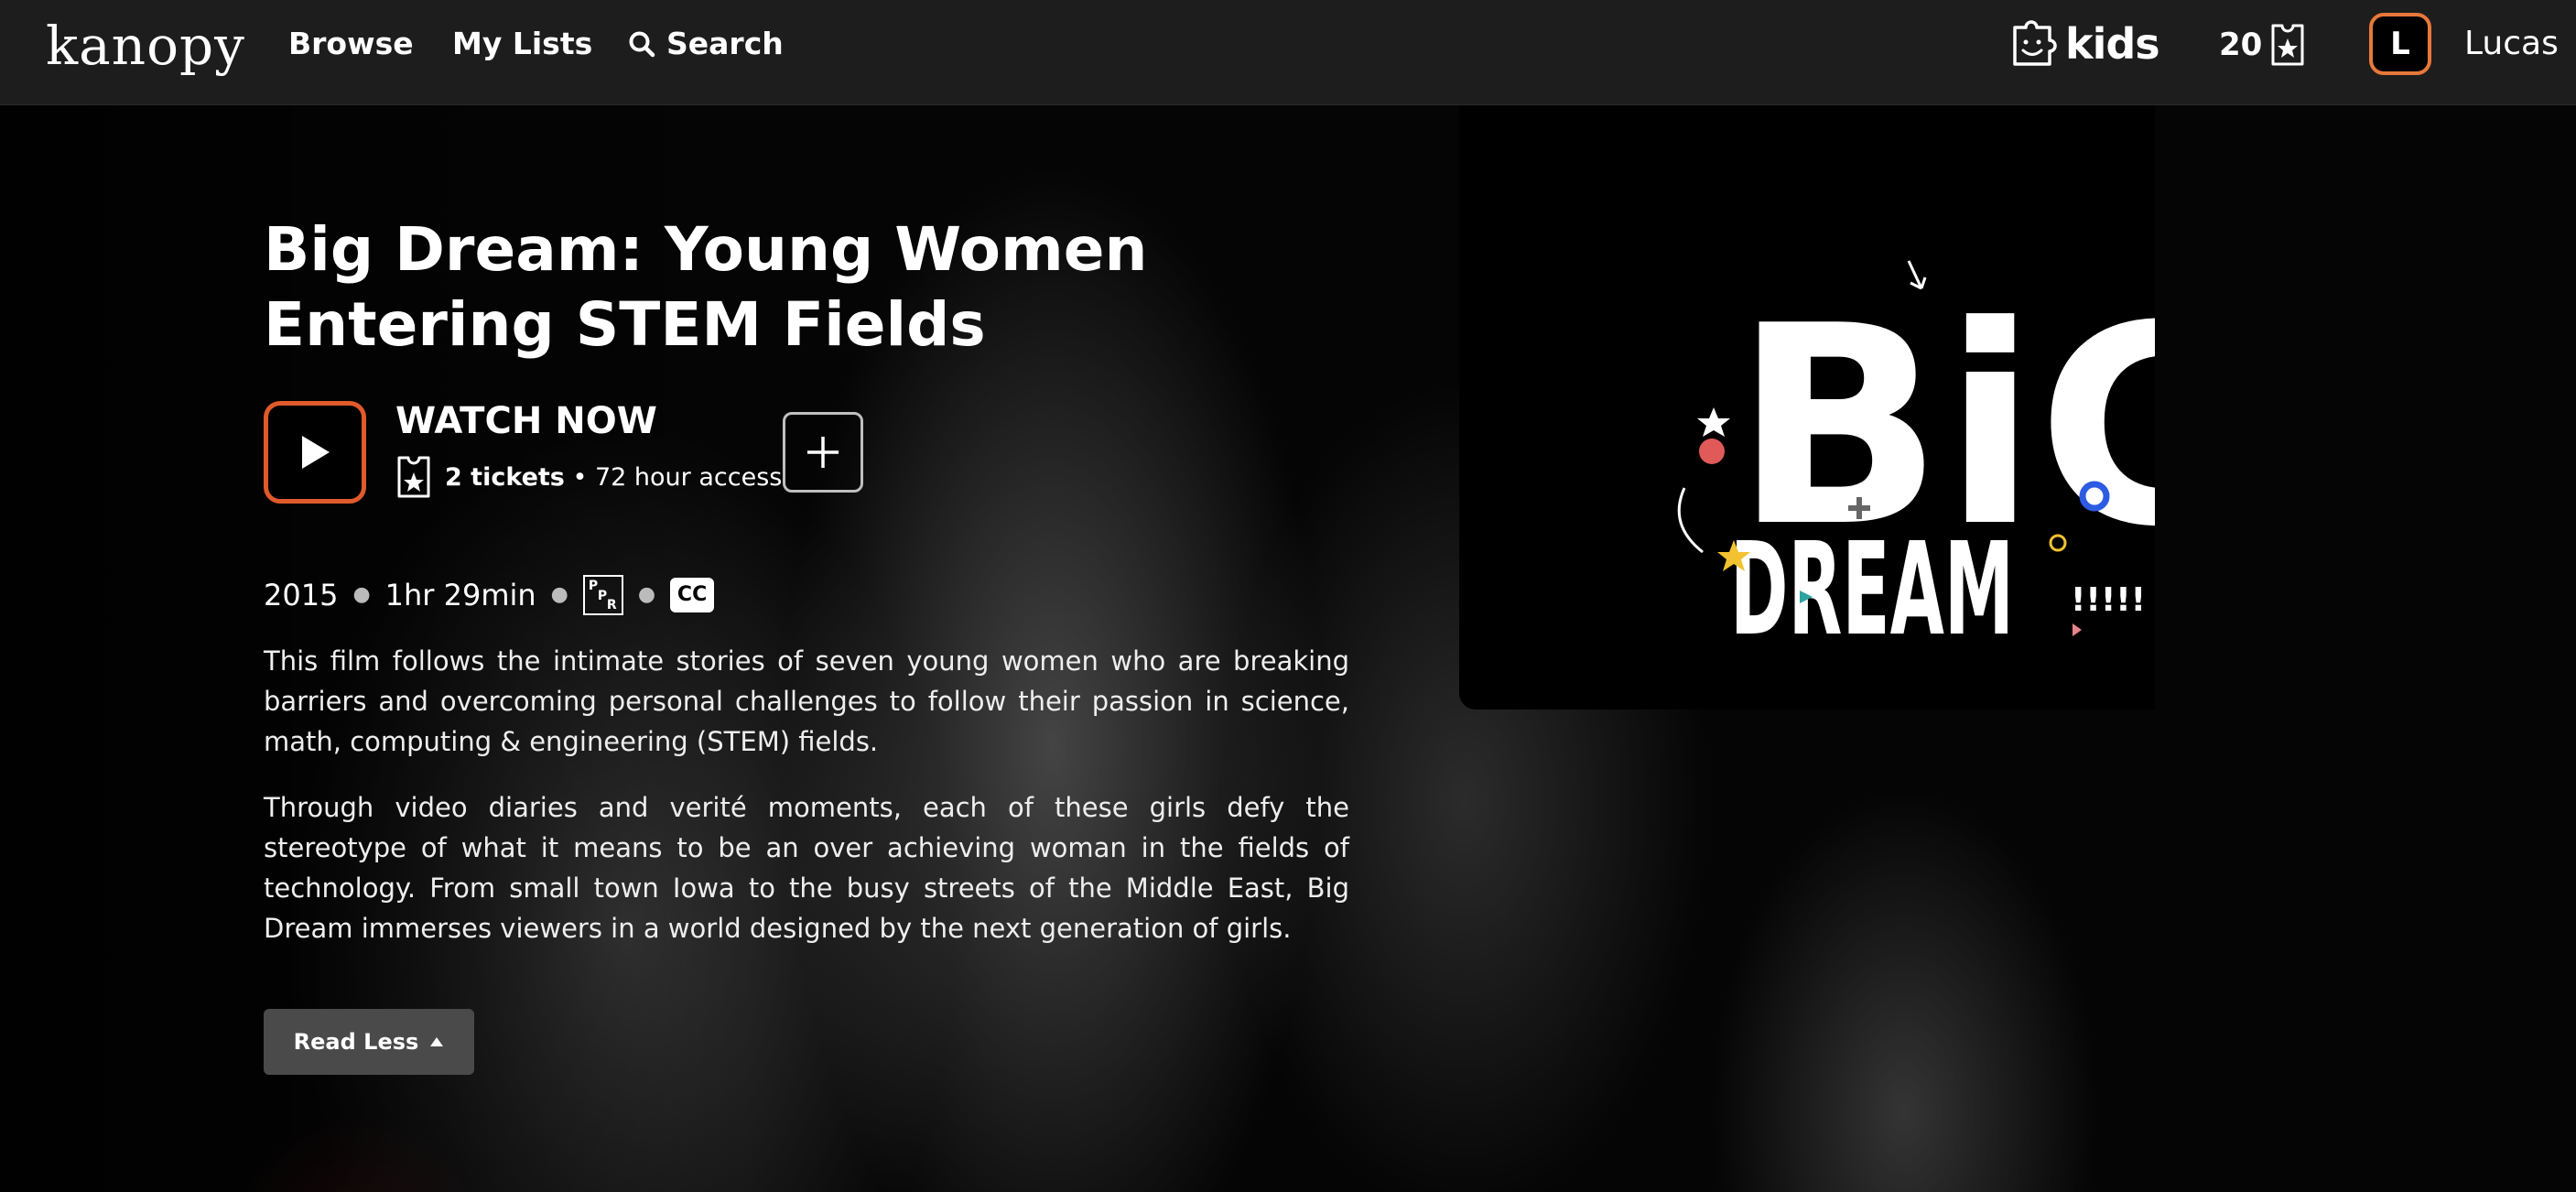 This screenshot has width=2576, height=1192. I want to click on duration: 1hr 29min, so click(460, 595).